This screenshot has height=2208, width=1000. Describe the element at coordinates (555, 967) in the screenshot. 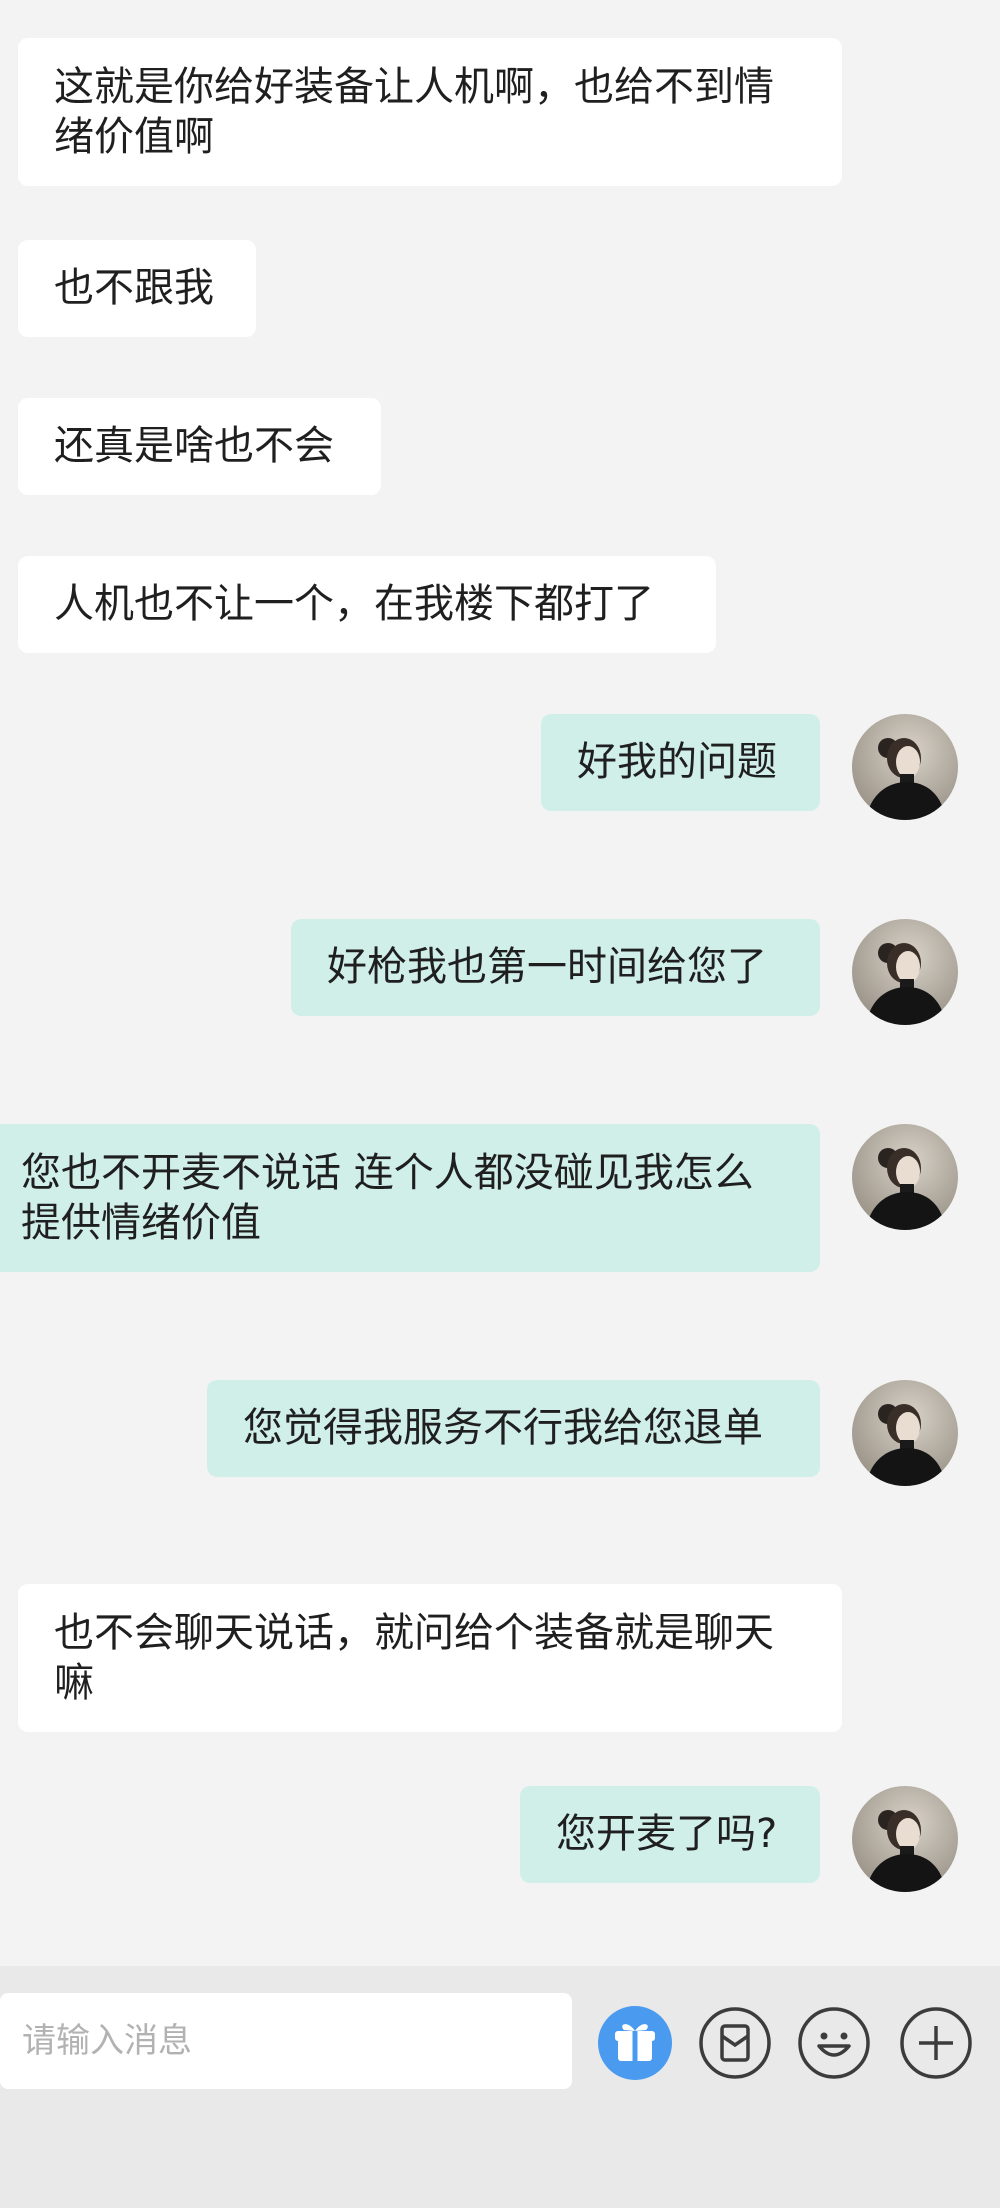

I see `message-bubble-outgoing: 好枪我也第一时间给您了` at that location.